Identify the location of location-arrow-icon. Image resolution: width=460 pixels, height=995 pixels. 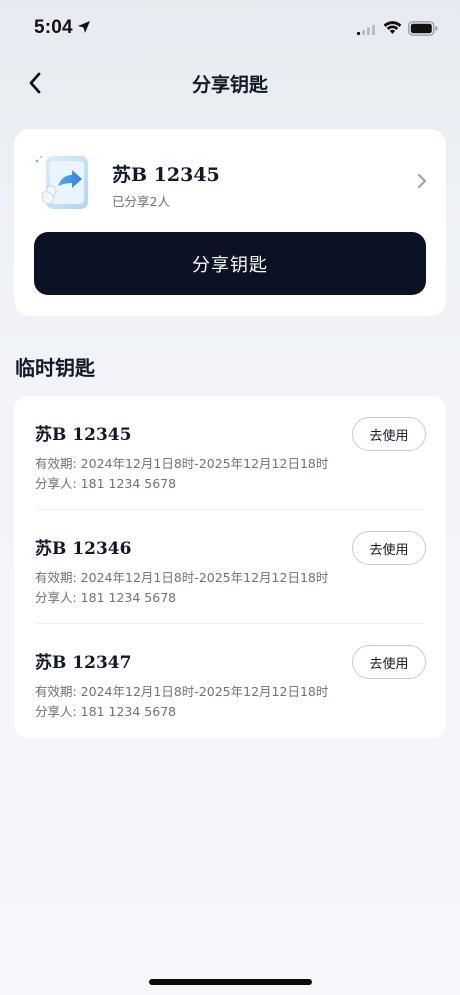
(84, 27).